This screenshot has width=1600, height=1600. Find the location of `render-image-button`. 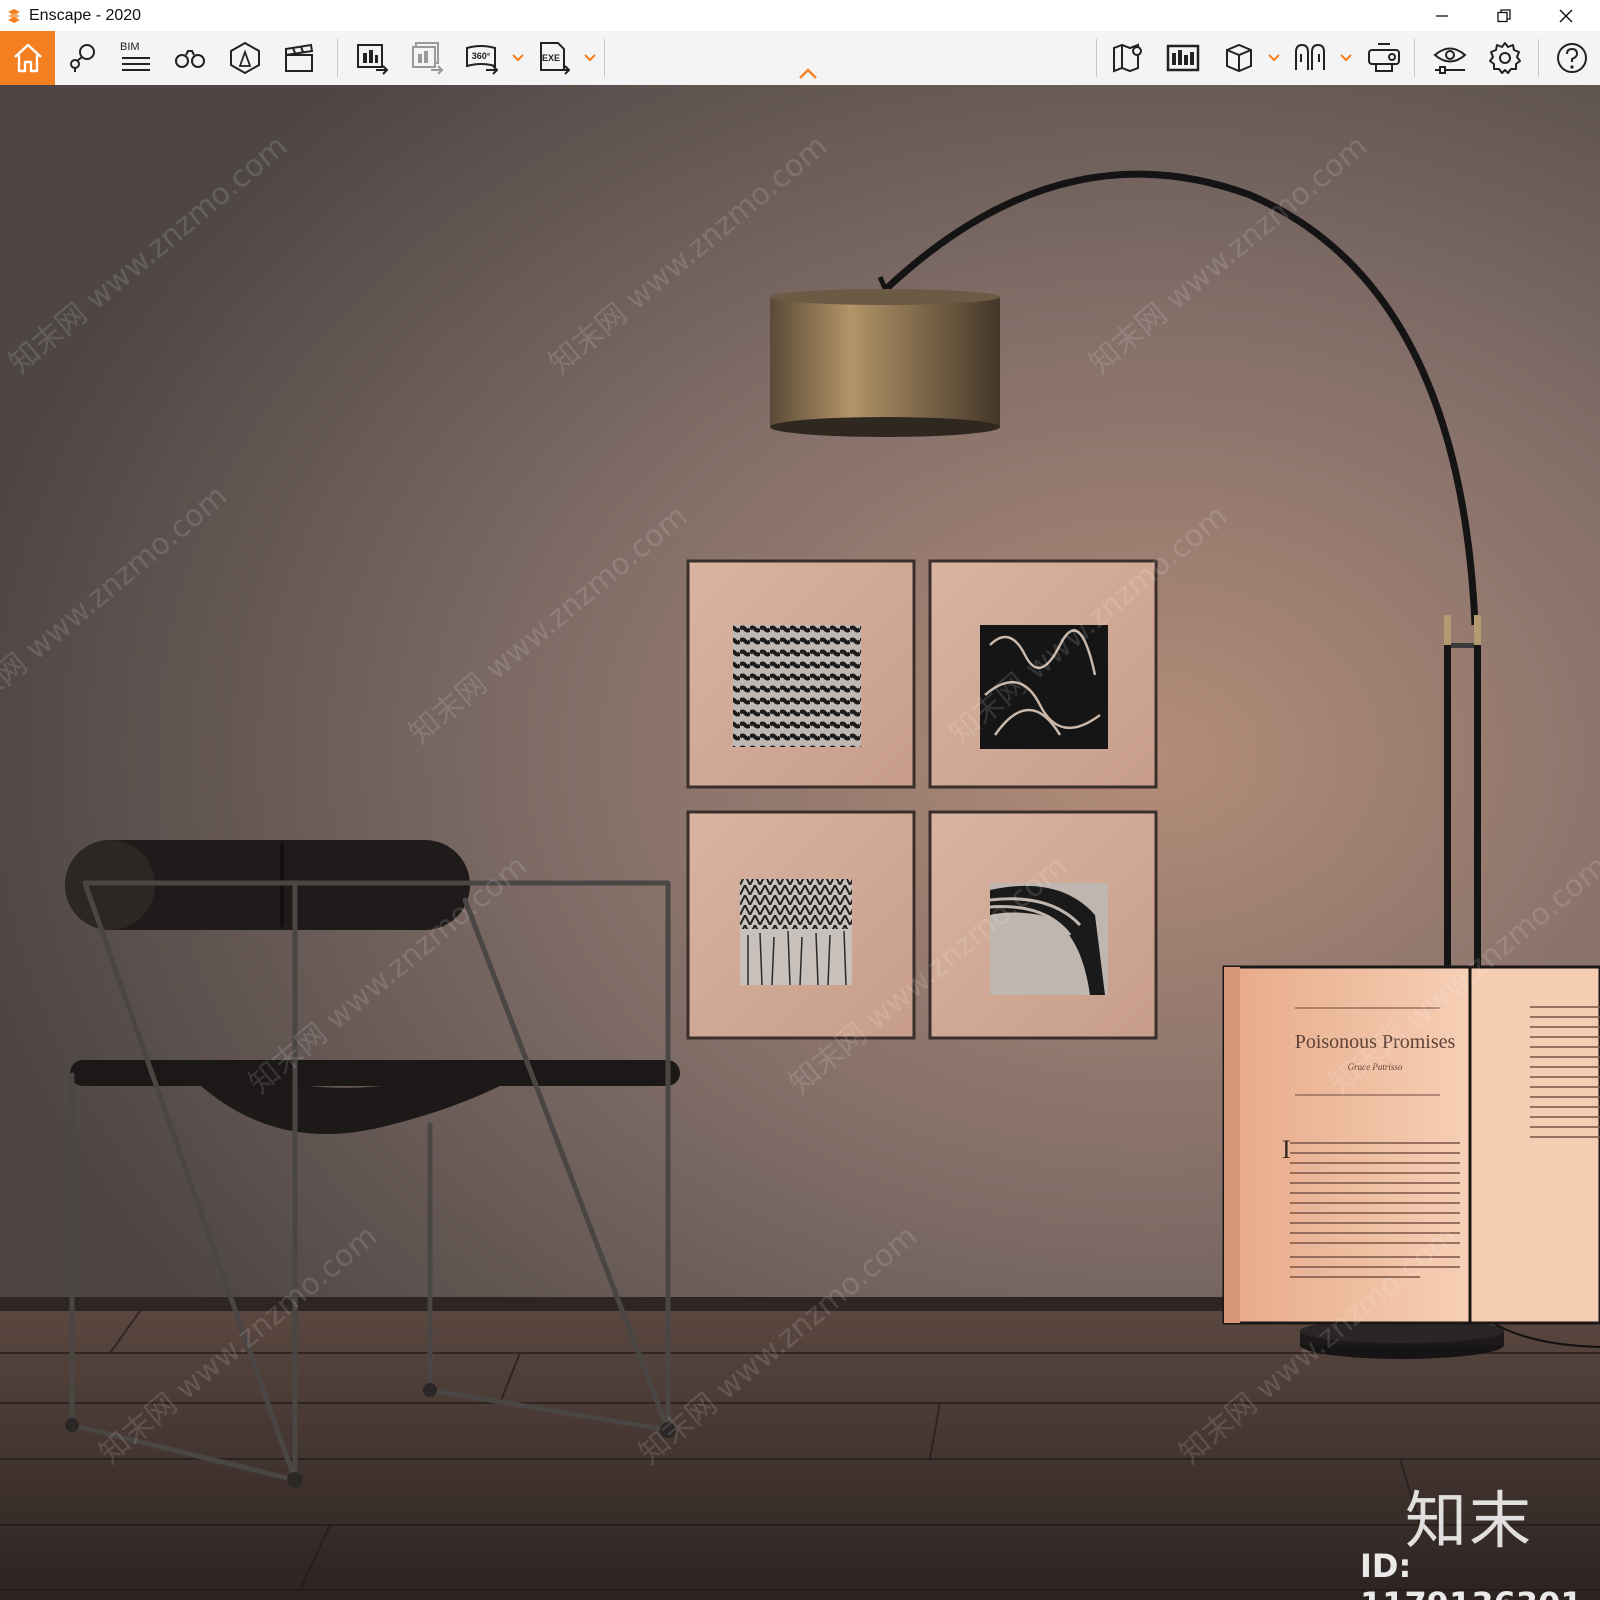

render-image-button is located at coordinates (372, 58).